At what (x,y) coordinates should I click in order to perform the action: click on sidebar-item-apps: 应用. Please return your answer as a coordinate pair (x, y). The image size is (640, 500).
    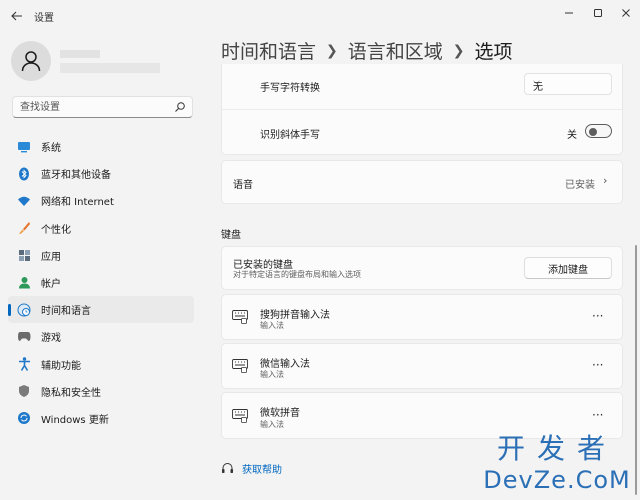
    Looking at the image, I should click on (101, 255).